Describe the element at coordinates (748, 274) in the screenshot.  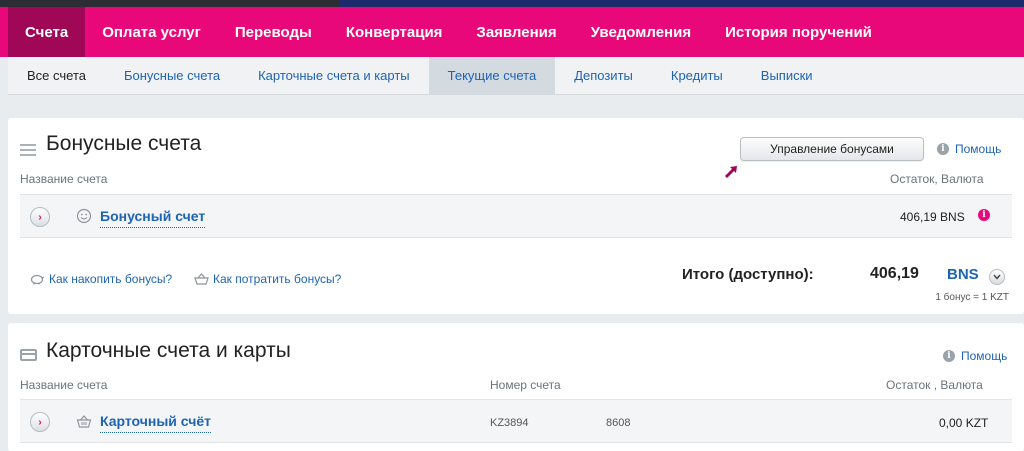
I see `total-label: Итого (доступно):` at that location.